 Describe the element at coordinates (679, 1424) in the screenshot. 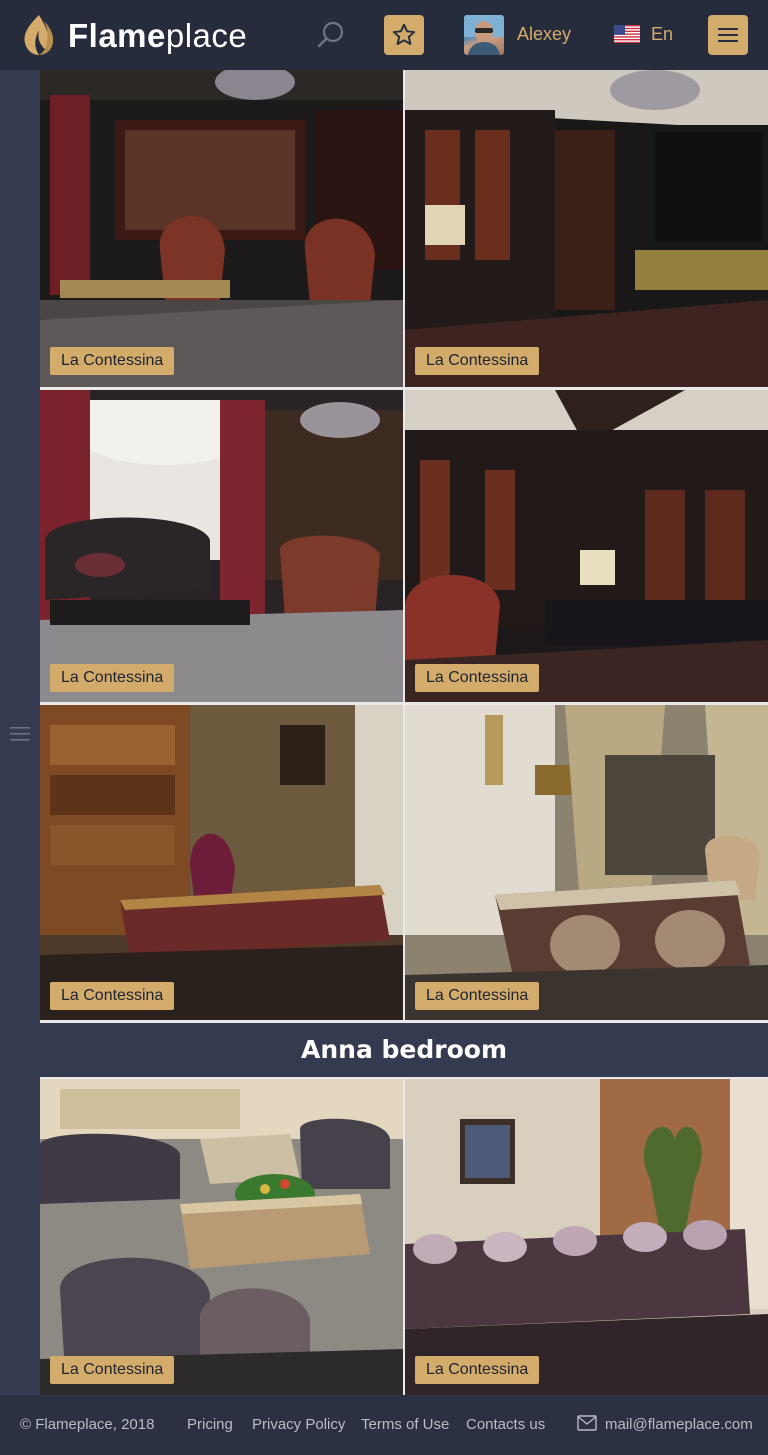

I see `footer-email-link: mail@flameplace.com` at that location.